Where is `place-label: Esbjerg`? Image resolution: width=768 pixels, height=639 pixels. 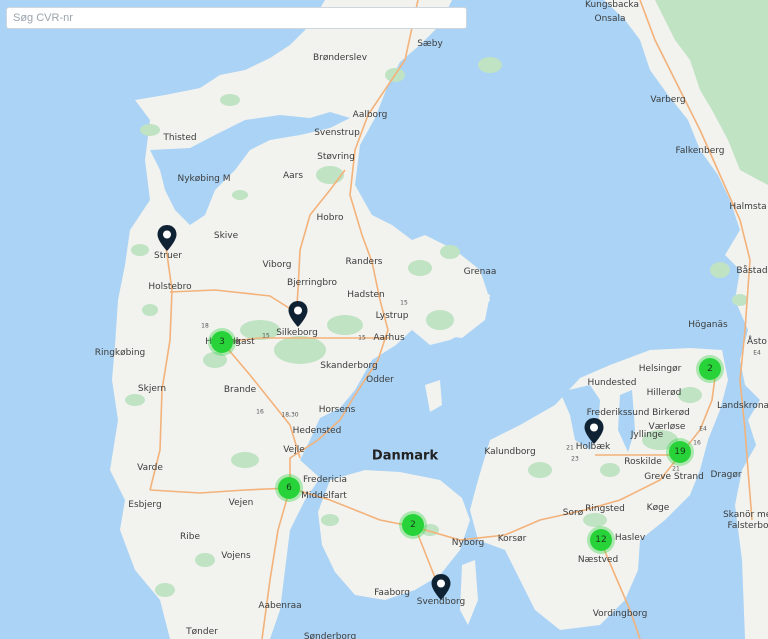 place-label: Esbjerg is located at coordinates (145, 505).